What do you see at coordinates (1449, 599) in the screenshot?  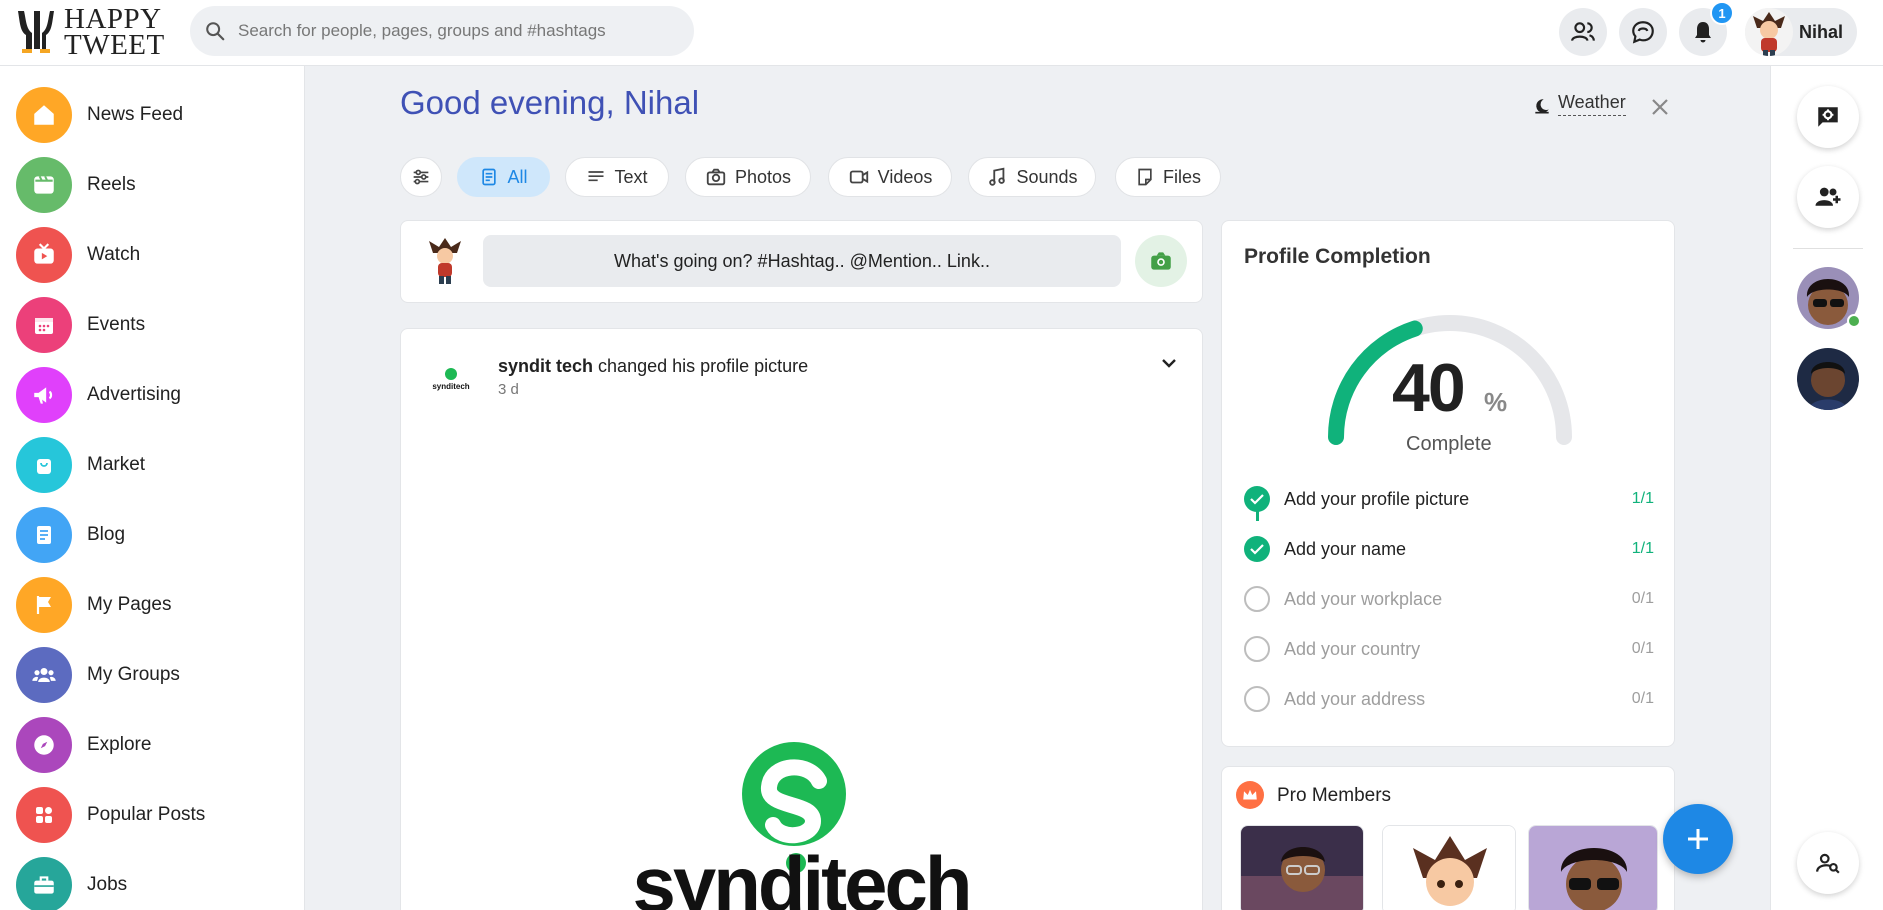 I see `checklist-item-workplace: Add your workplace 0/1` at bounding box center [1449, 599].